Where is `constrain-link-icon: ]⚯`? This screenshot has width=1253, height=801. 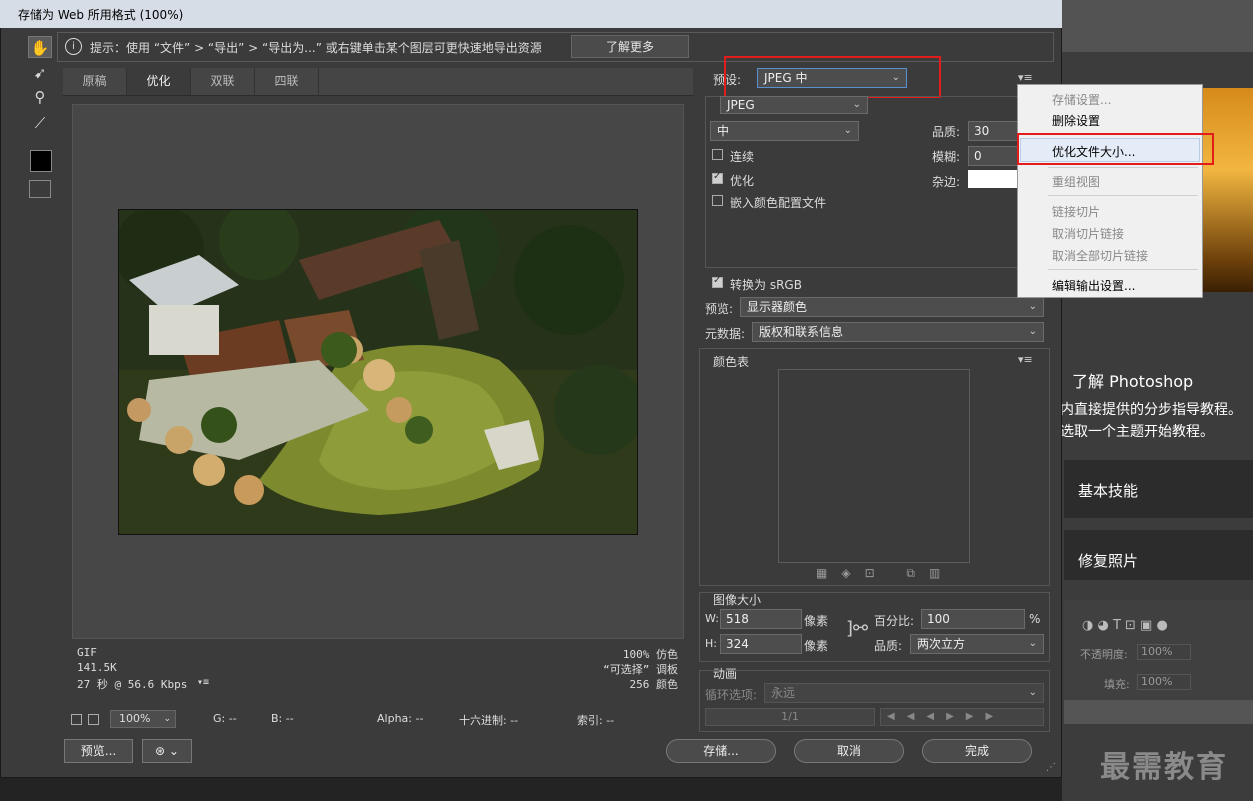
constrain-link-icon: ]⚯ is located at coordinates (857, 628).